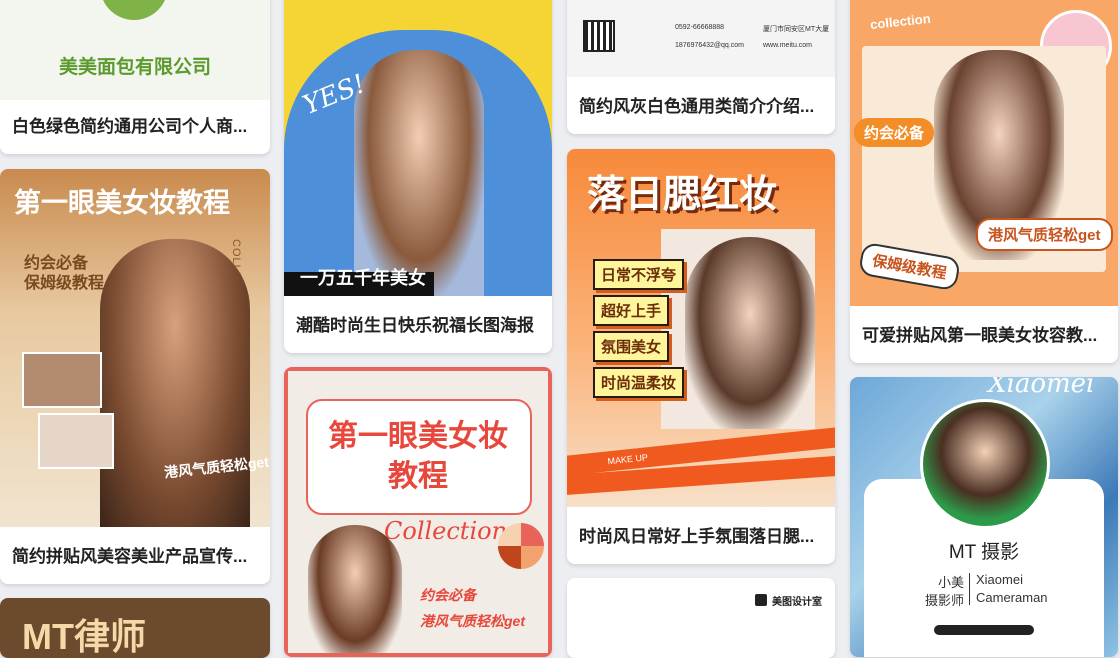 The image size is (1120, 658). I want to click on poster-title: 教程, so click(418, 476).